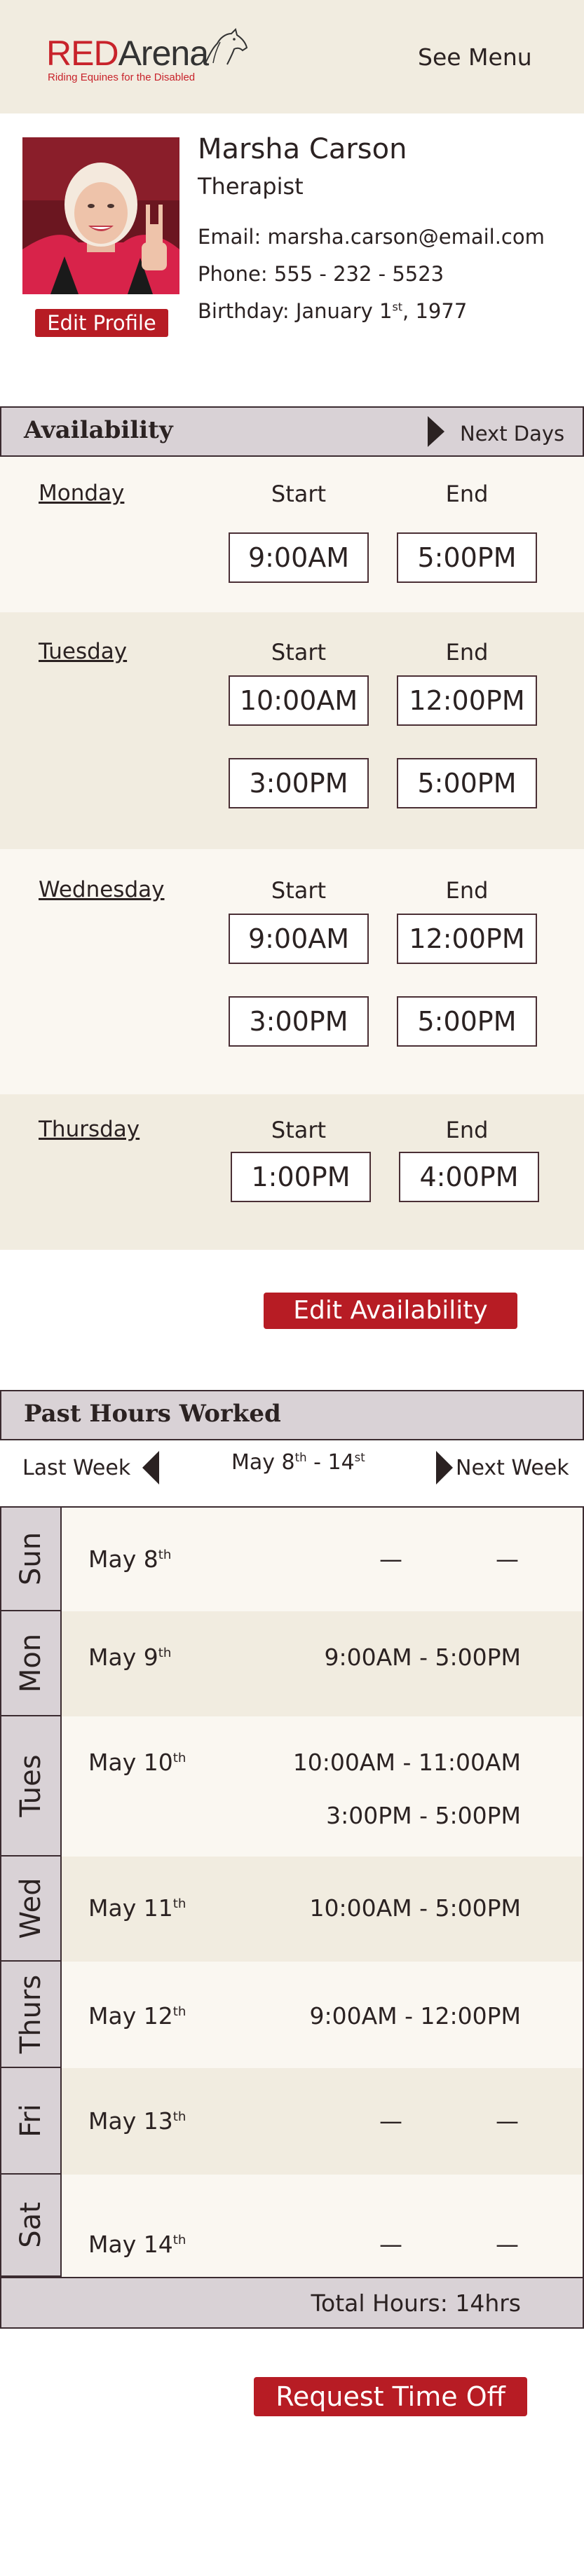 Image resolution: width=584 pixels, height=2576 pixels. I want to click on hours-row-fri: Fri May 13th — —, so click(292, 2121).